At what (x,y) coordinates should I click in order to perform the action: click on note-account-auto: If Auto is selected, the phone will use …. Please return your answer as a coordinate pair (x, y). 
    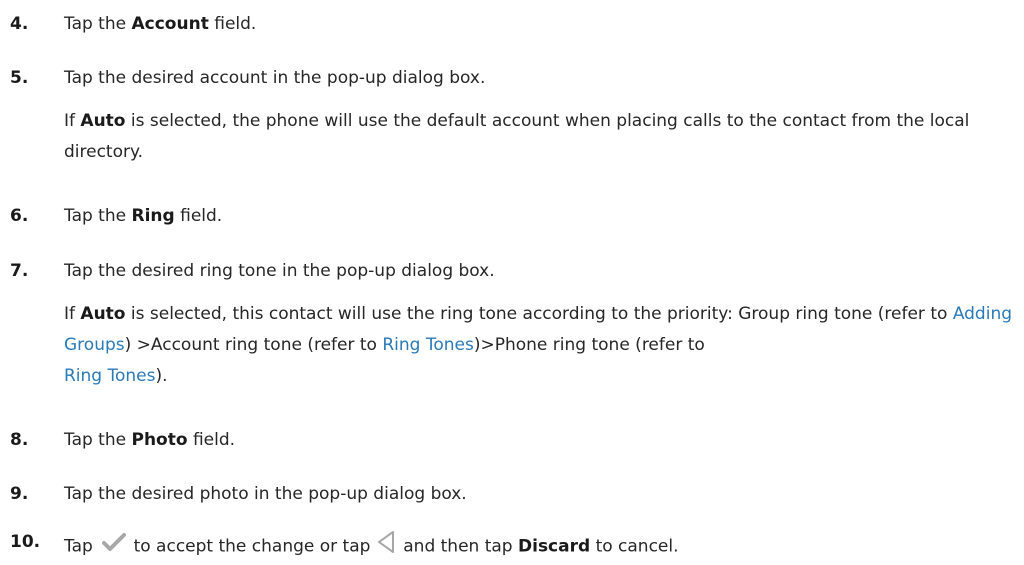
    Looking at the image, I should click on (517, 136).